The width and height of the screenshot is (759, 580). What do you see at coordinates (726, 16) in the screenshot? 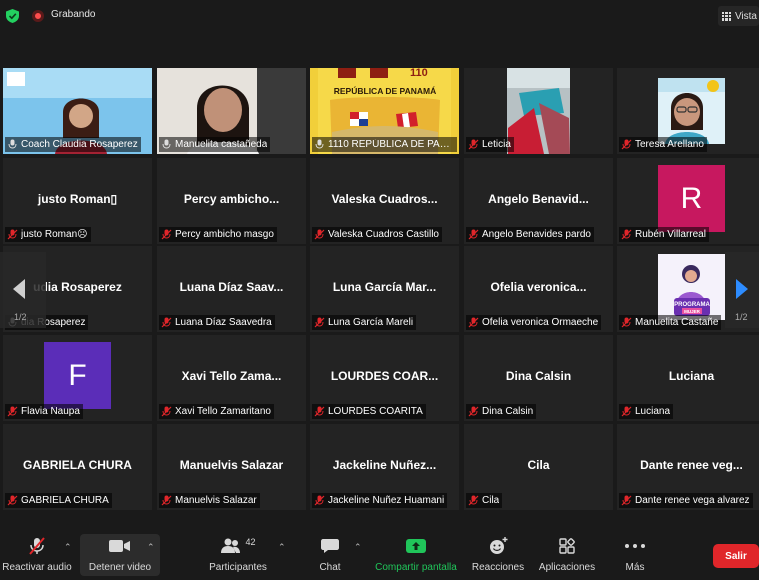
I see `grid-view-icon` at bounding box center [726, 16].